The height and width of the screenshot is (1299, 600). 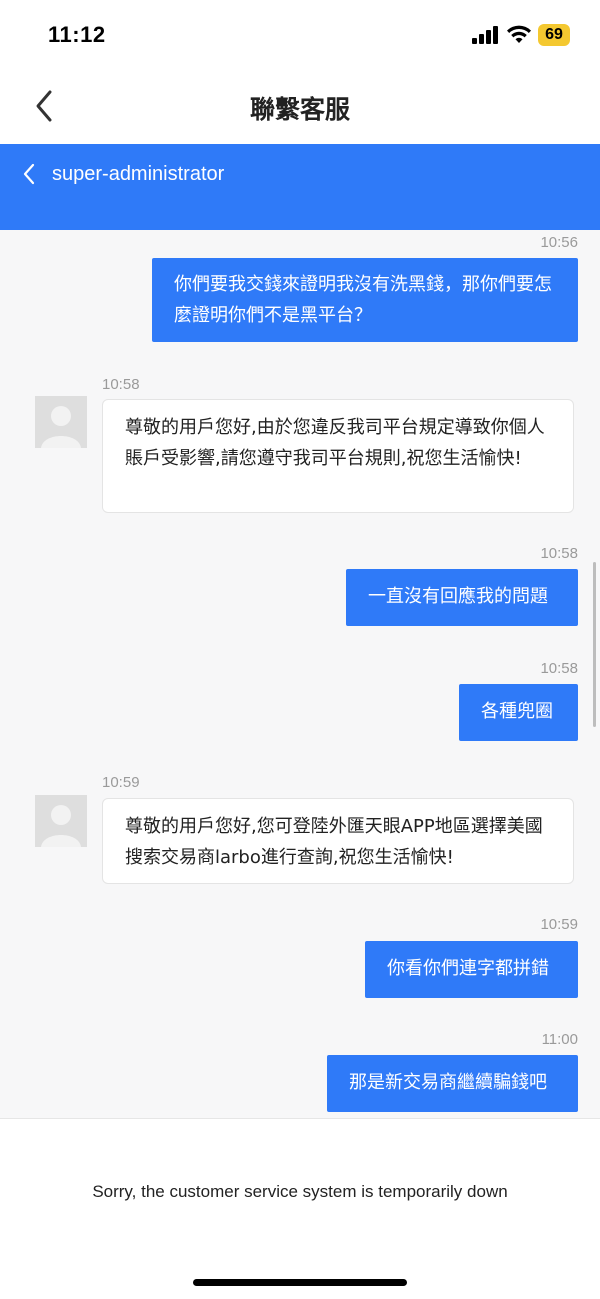 What do you see at coordinates (559, 1039) in the screenshot?
I see `message-timestamp: 11:00` at bounding box center [559, 1039].